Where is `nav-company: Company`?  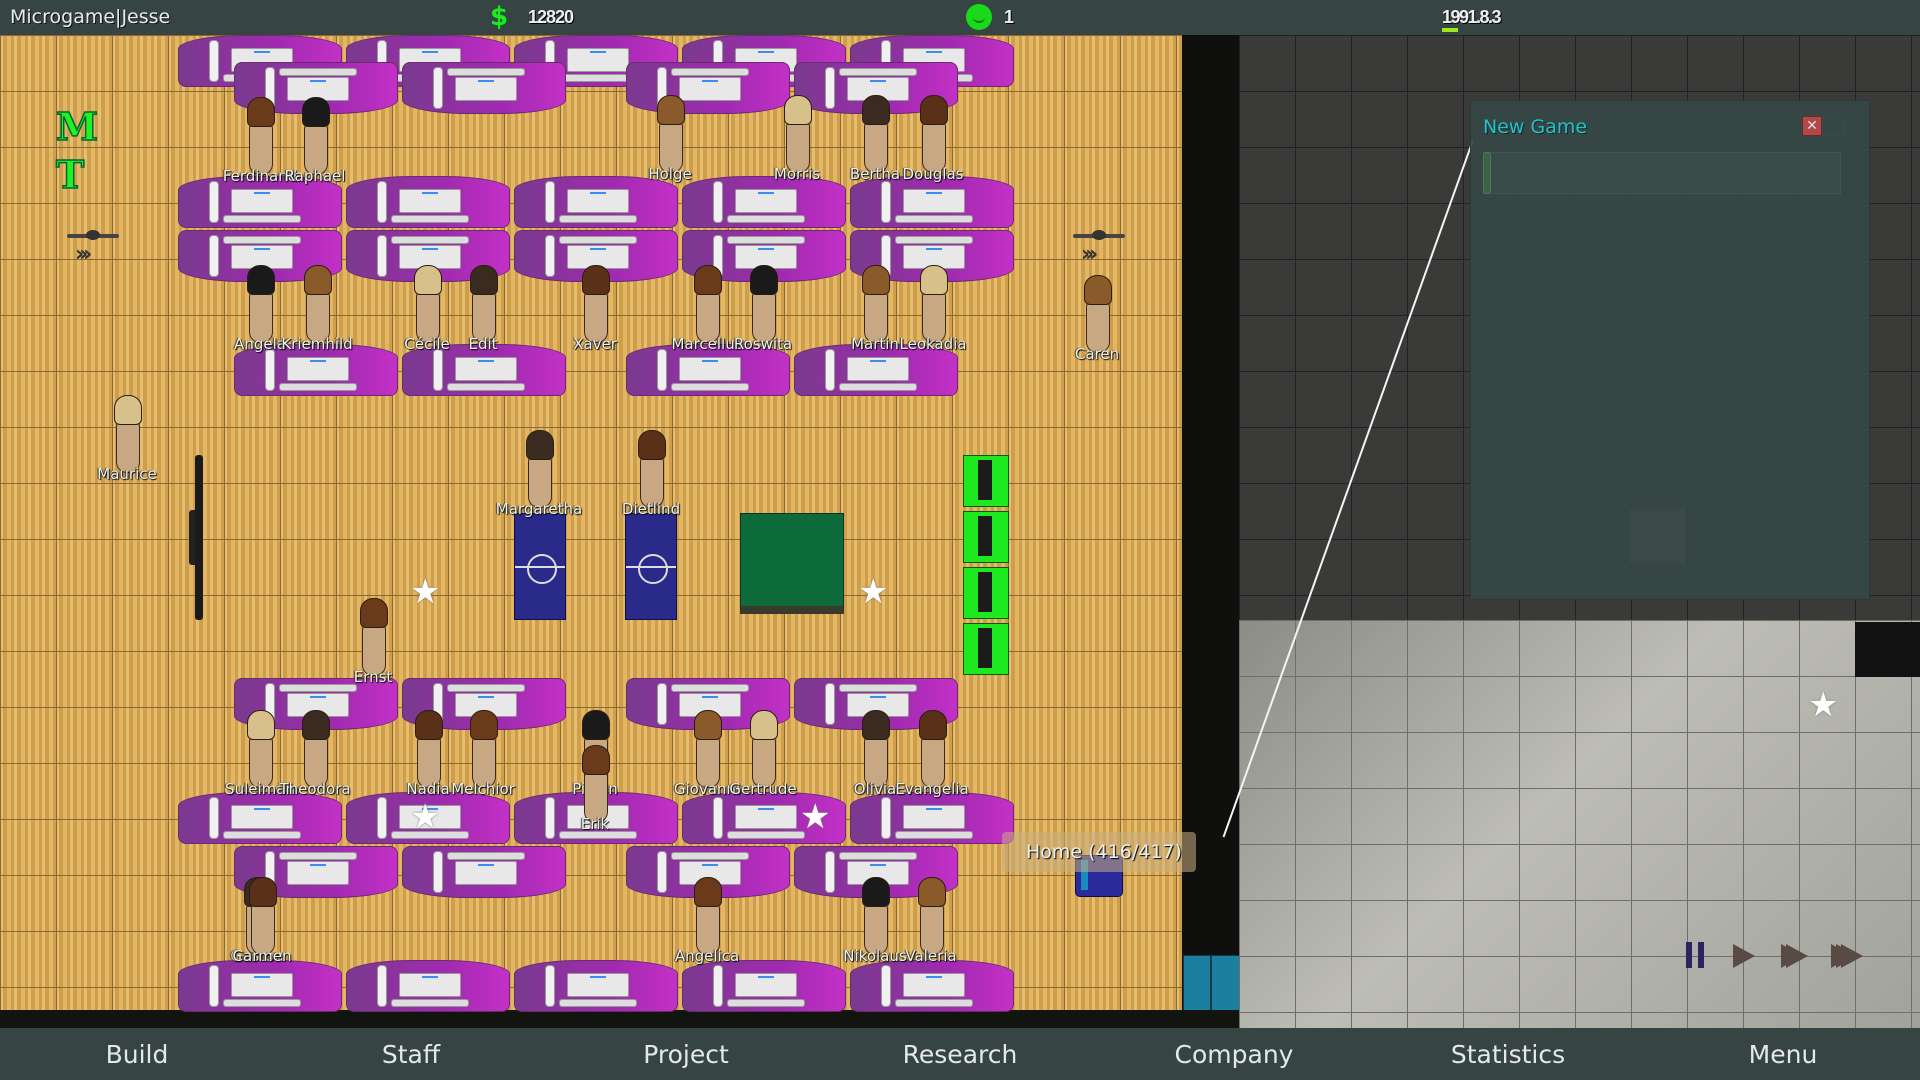
nav-company: Company is located at coordinates (1234, 1054).